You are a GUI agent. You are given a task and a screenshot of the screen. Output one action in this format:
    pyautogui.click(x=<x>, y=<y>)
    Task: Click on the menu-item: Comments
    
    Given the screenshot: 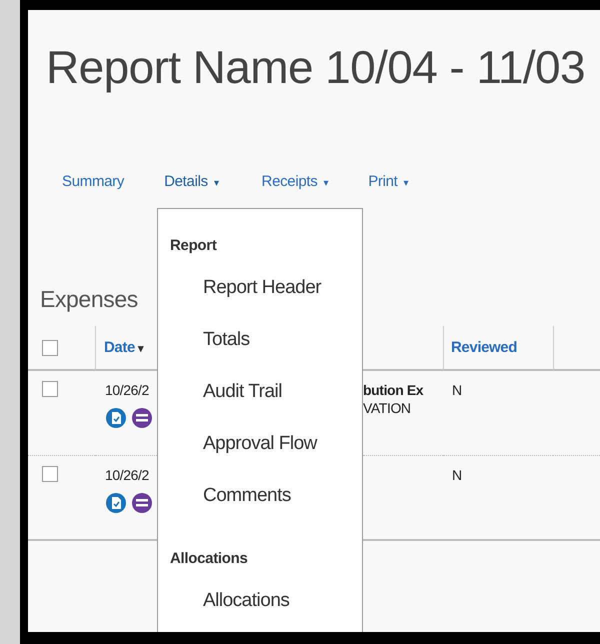 What is the action you would take?
    pyautogui.click(x=247, y=496)
    